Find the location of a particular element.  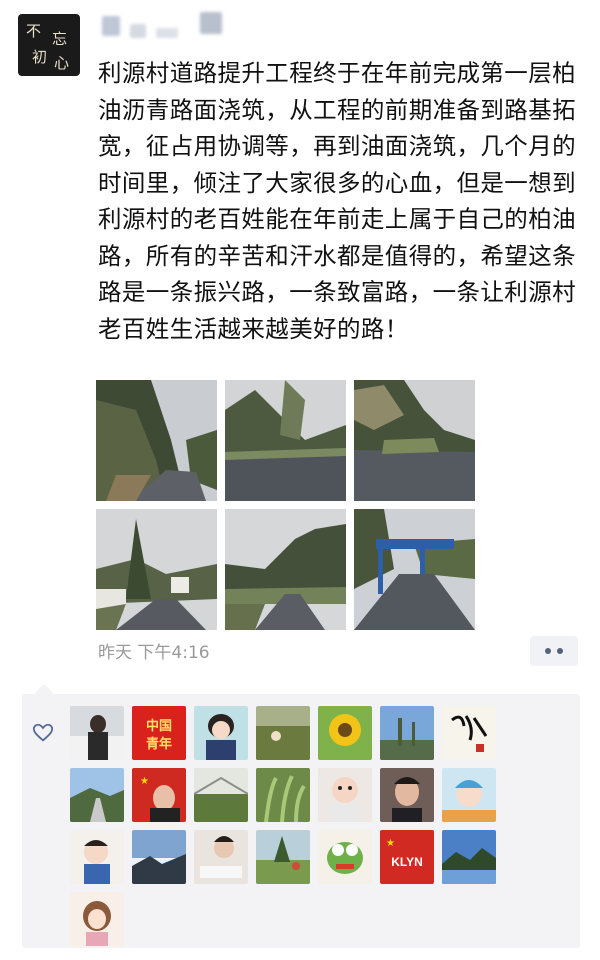

comment-more-button is located at coordinates (554, 651).